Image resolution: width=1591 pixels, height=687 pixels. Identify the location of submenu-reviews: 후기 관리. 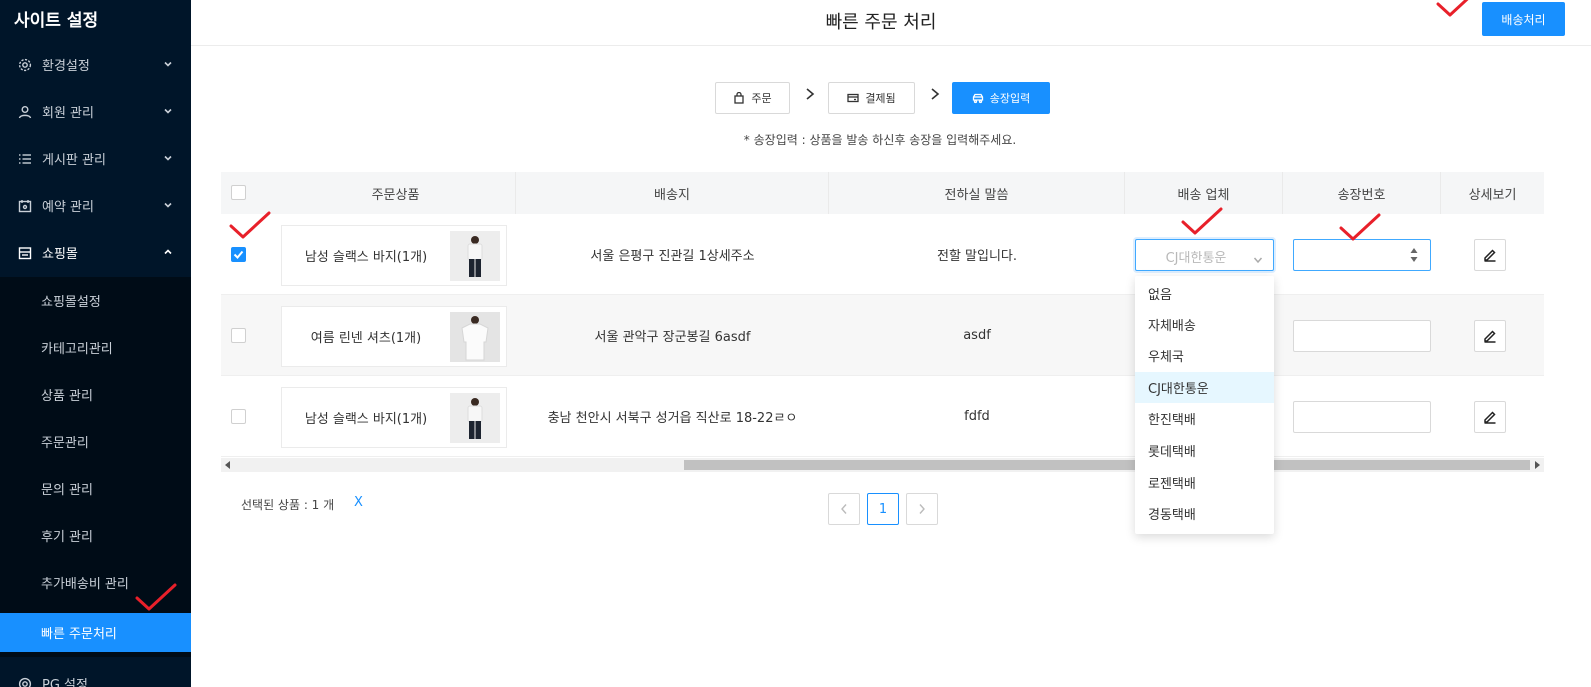
(95, 535).